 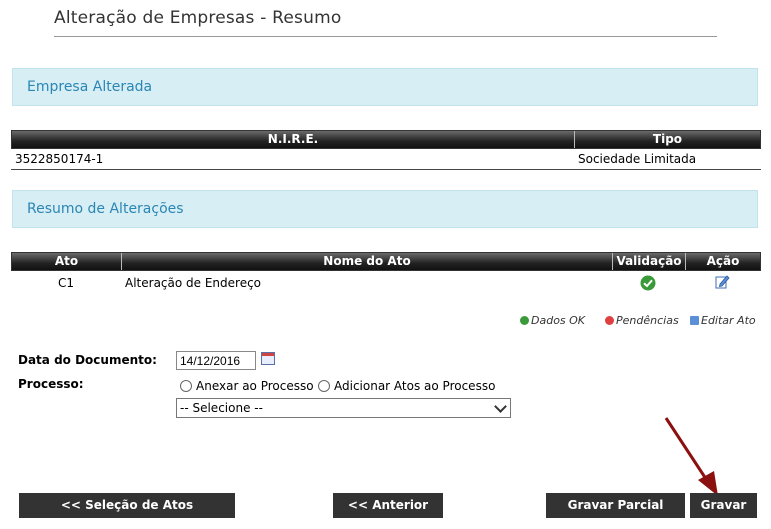 I want to click on ok-icon, so click(x=524, y=320).